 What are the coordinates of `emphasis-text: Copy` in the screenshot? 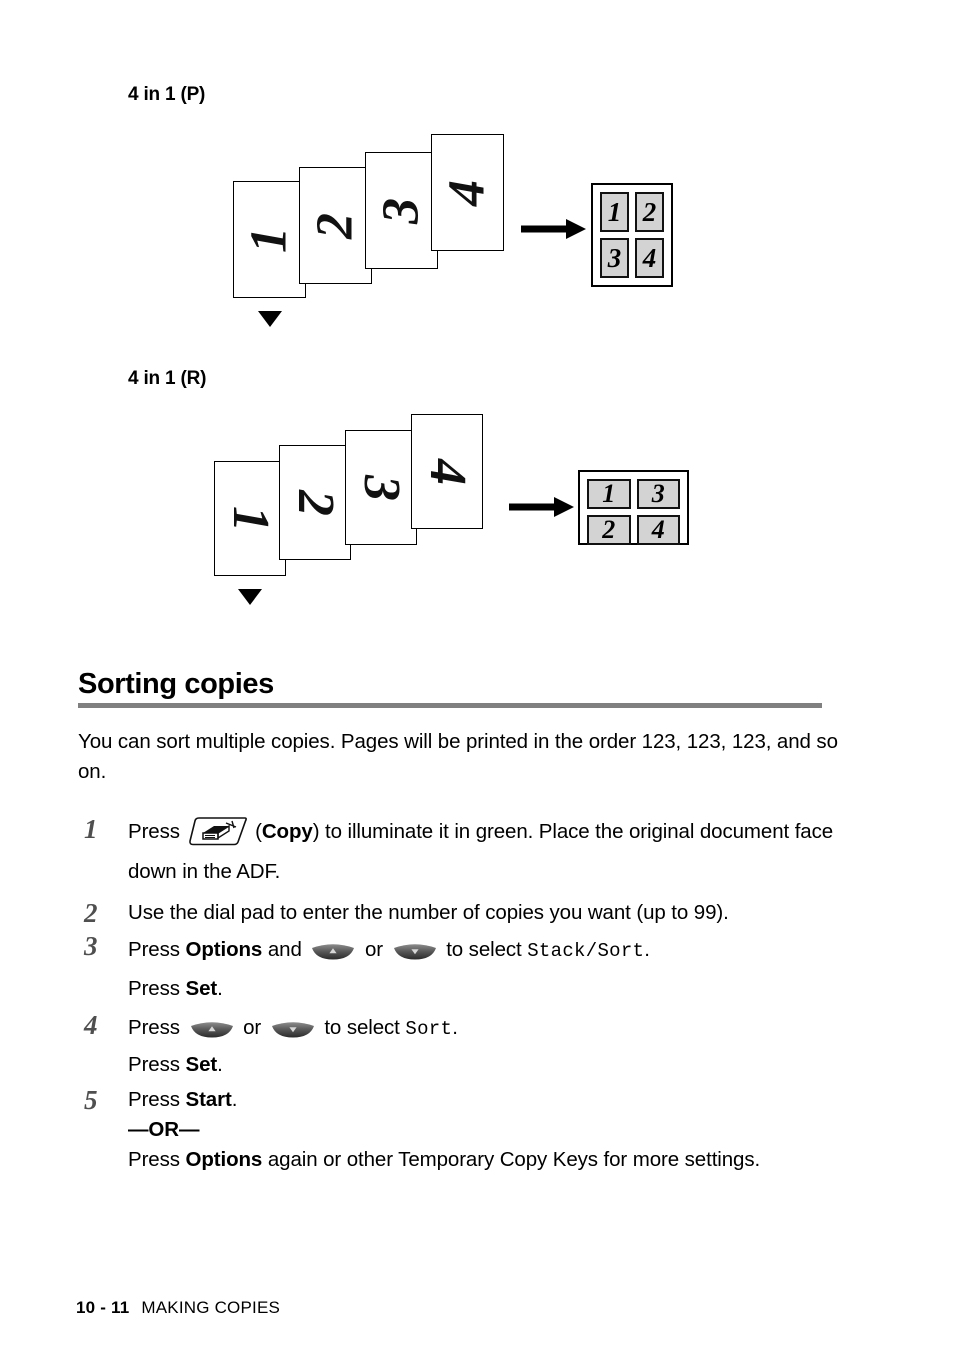 It's located at (287, 831).